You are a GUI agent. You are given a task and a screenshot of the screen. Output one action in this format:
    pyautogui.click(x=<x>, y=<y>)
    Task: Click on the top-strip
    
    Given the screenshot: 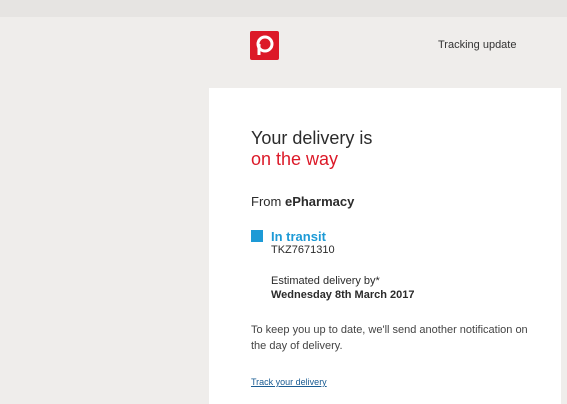 What is the action you would take?
    pyautogui.click(x=283, y=8)
    